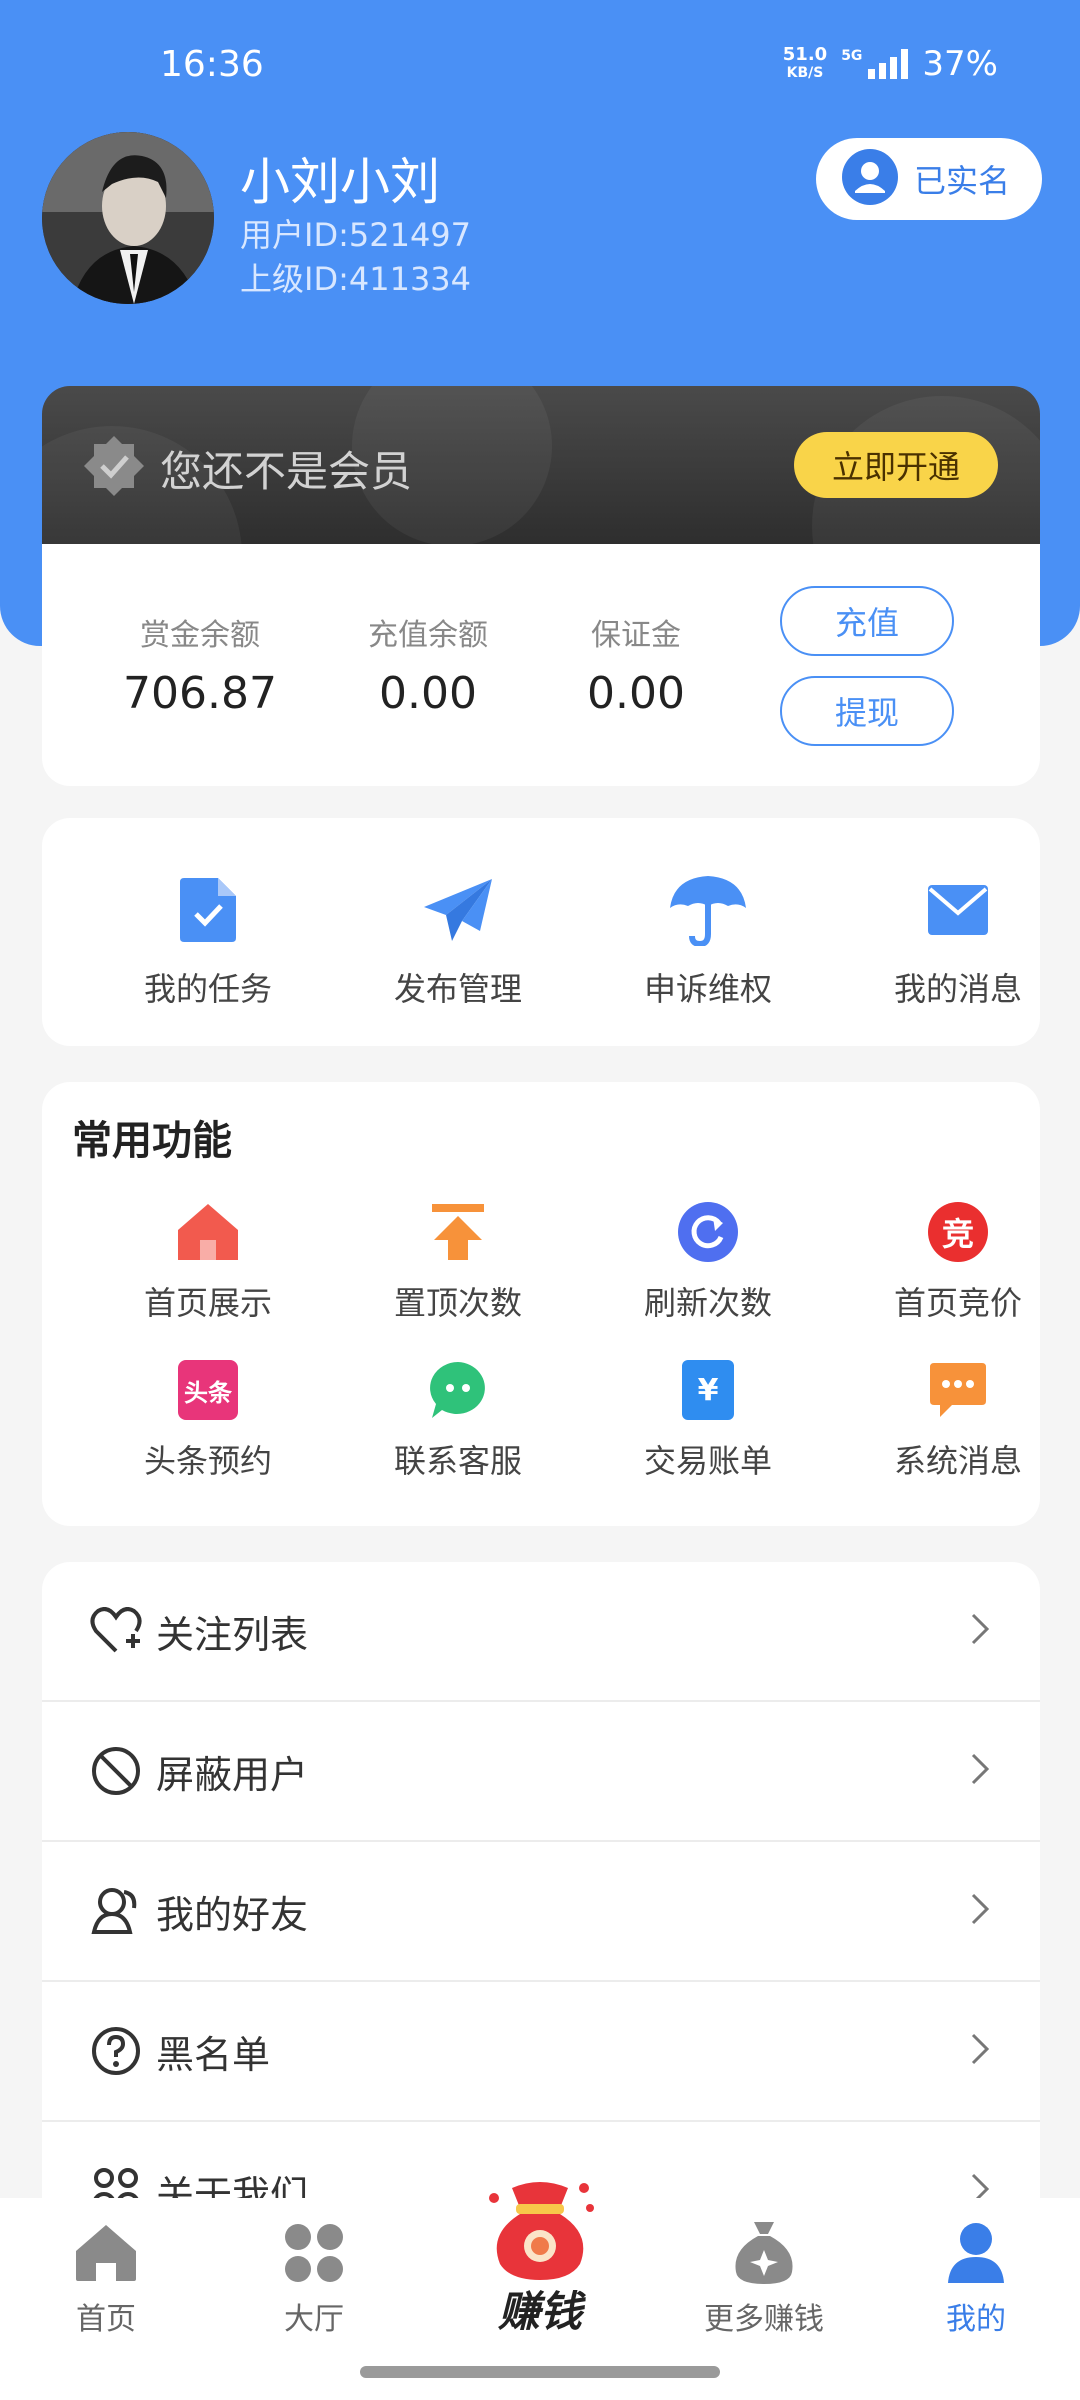 The height and width of the screenshot is (2400, 1080). I want to click on section-title: 常用功能, so click(152, 1141).